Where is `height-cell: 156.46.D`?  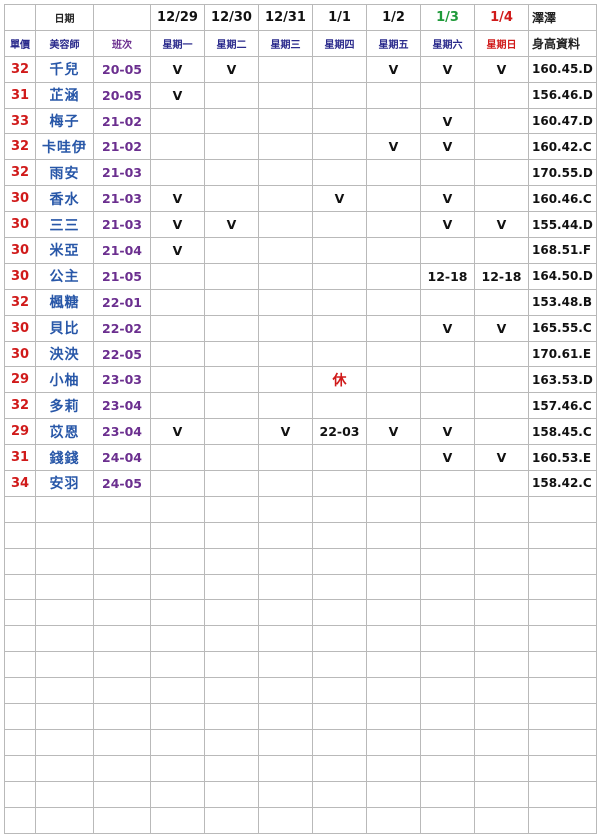 height-cell: 156.46.D is located at coordinates (562, 95).